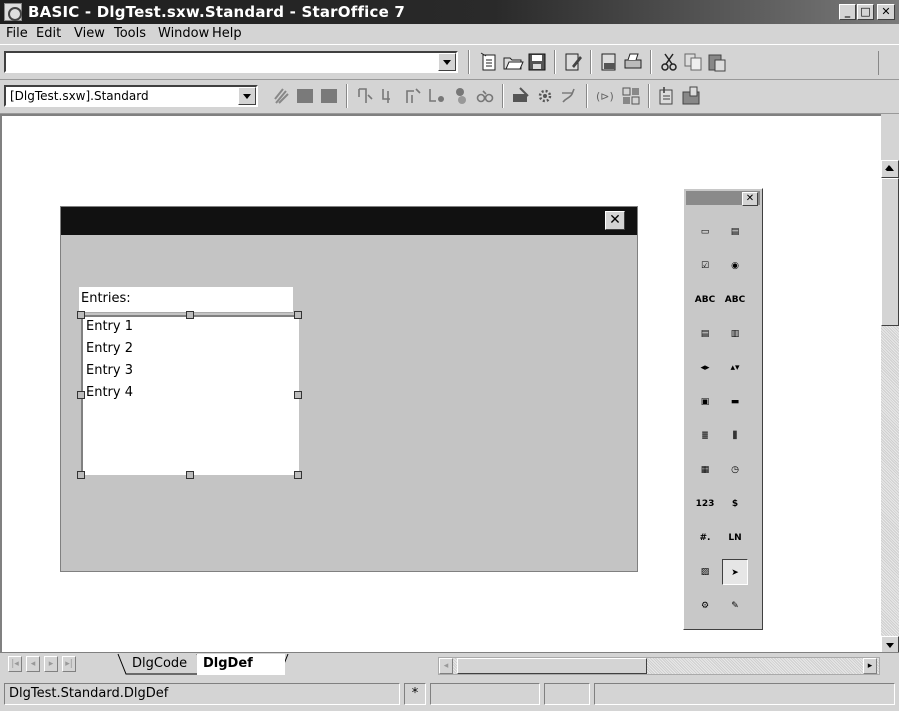  I want to click on text-box-tool: ABC, so click(735, 300).